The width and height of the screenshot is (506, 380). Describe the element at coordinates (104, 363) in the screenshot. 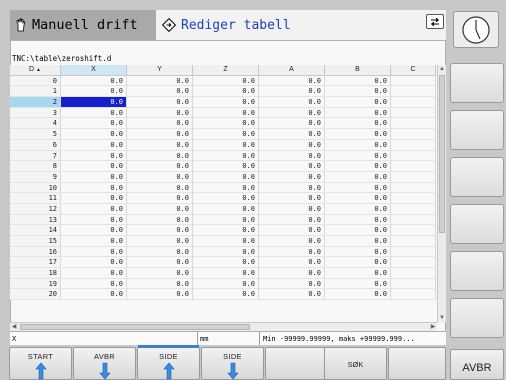

I see `softkey-end: AVBR` at that location.